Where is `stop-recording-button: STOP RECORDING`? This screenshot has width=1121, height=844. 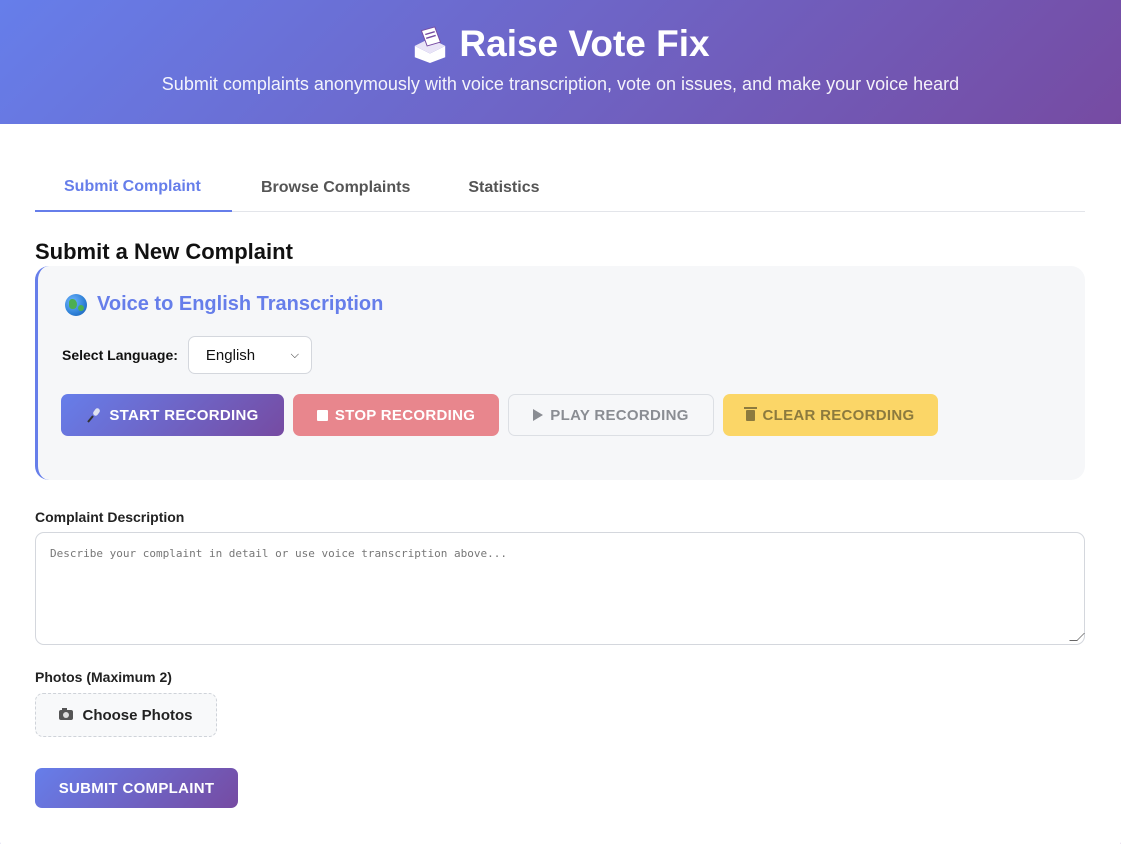
stop-recording-button: STOP RECORDING is located at coordinates (396, 415).